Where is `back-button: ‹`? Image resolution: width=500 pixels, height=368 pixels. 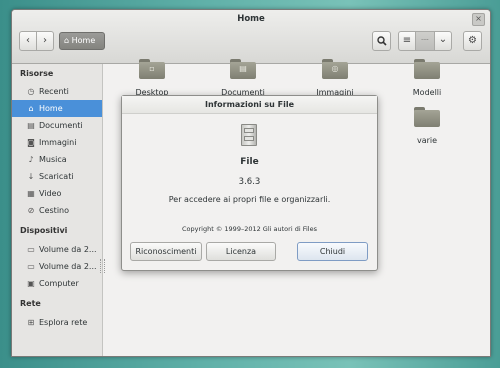 back-button: ‹ is located at coordinates (28, 41).